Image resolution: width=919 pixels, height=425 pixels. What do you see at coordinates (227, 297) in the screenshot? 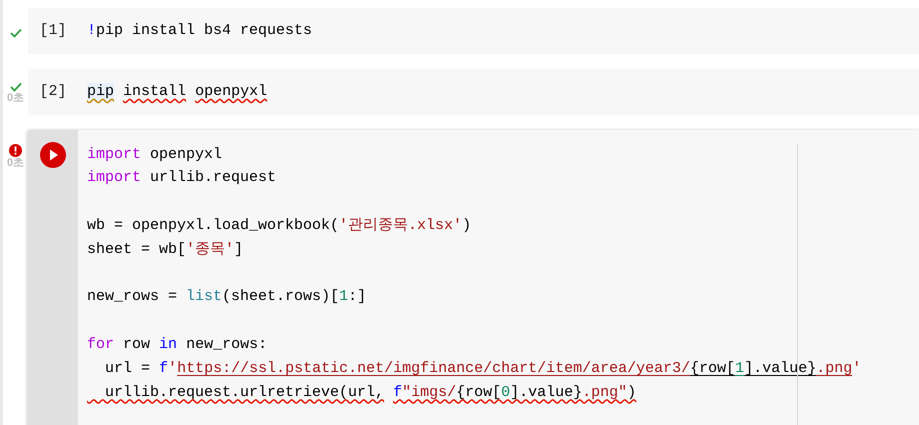
I see `code-line: new_rows = list(sheet.rows)[1:]` at bounding box center [227, 297].